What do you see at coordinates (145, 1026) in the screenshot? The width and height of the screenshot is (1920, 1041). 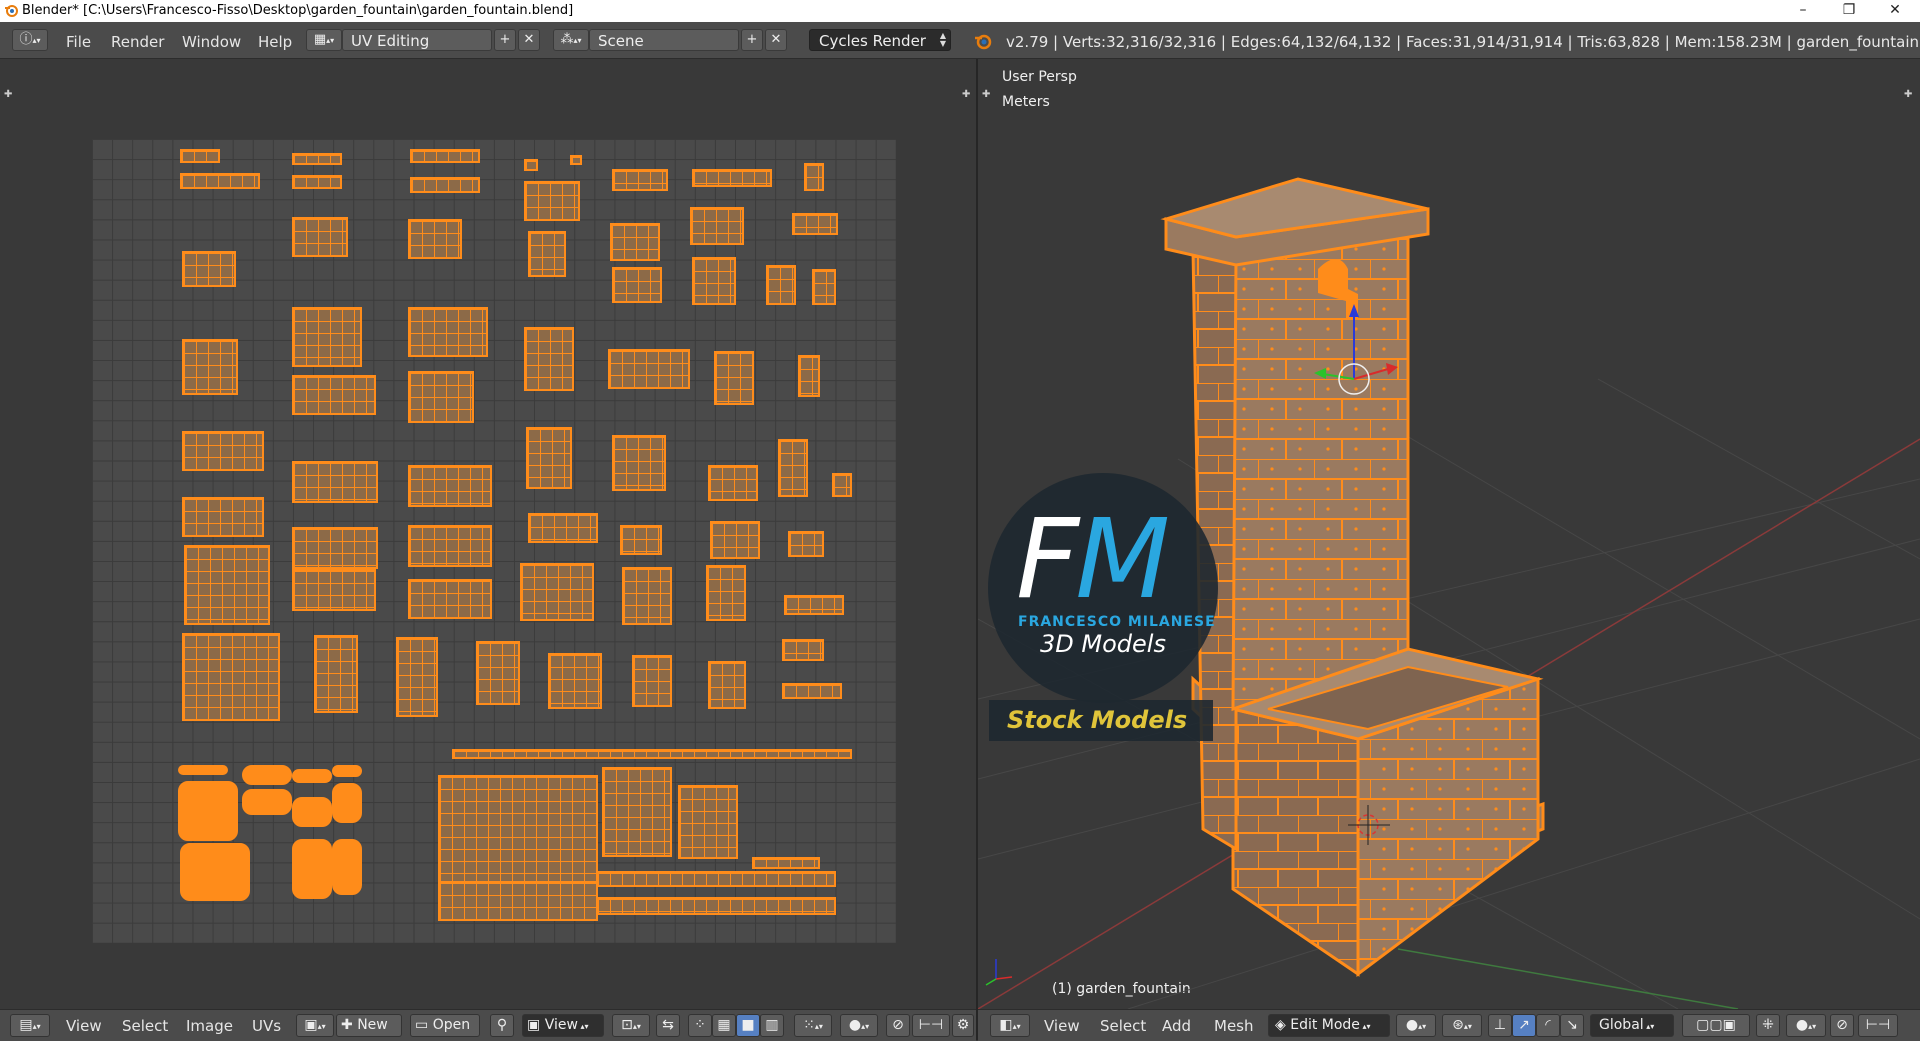 I see `uv-menu-select: Select` at bounding box center [145, 1026].